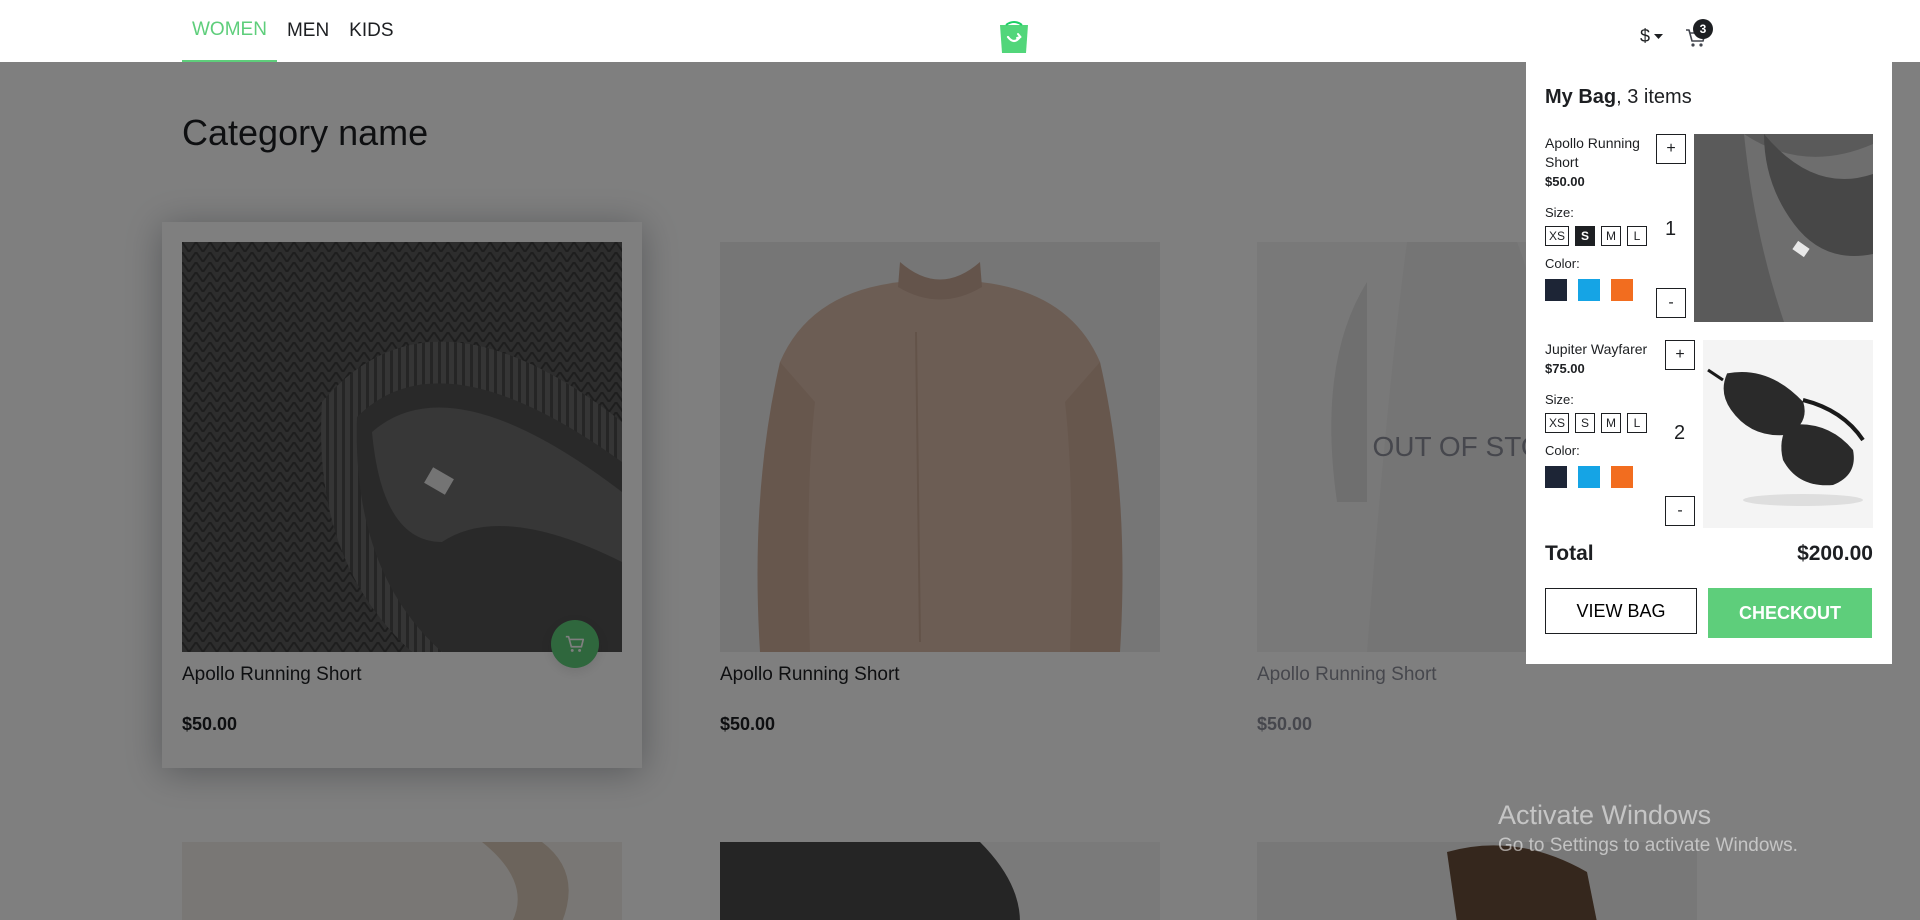 The height and width of the screenshot is (920, 1920). I want to click on nav-item-women: WOMEN, so click(229, 31).